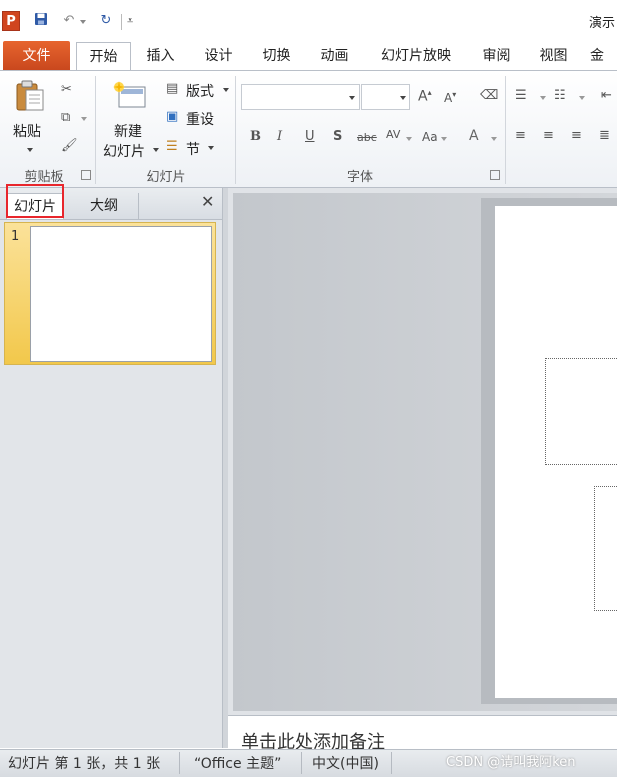 This screenshot has width=617, height=777. What do you see at coordinates (603, 56) in the screenshot?
I see `tab-kingsoft: 金山` at bounding box center [603, 56].